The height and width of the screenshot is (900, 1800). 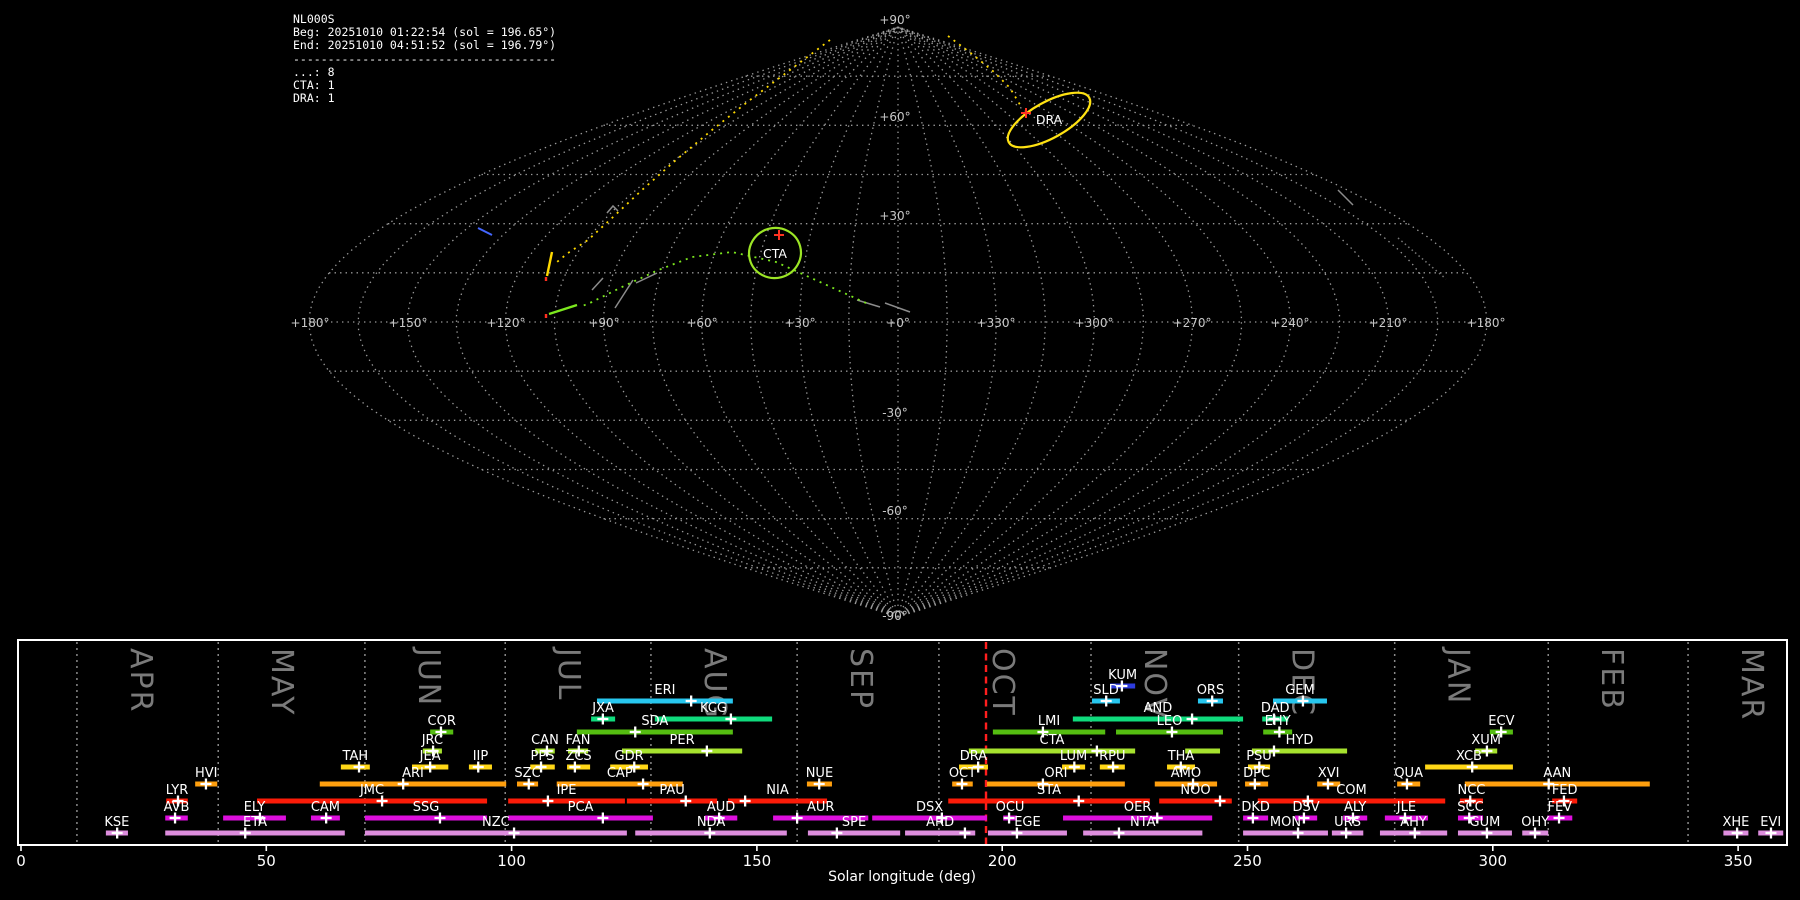 I want to click on shower-label-TAH: TAH, so click(x=355, y=756).